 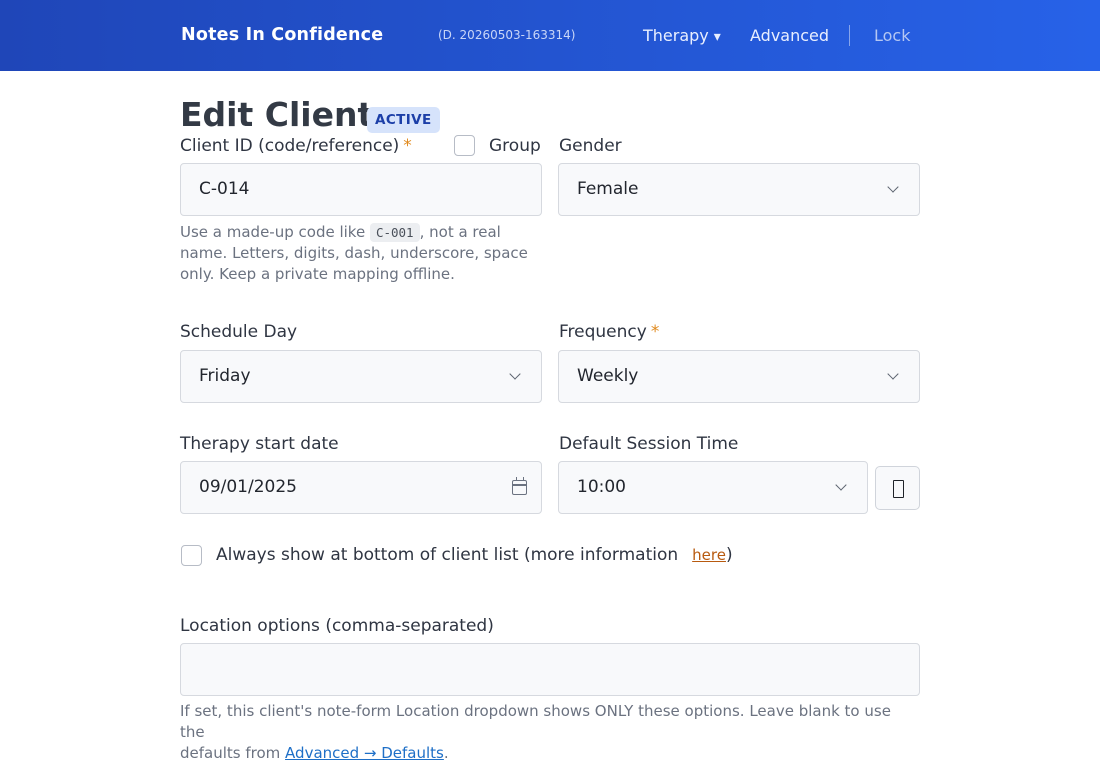 I want to click on frequency-value: Weekly, so click(x=608, y=376).